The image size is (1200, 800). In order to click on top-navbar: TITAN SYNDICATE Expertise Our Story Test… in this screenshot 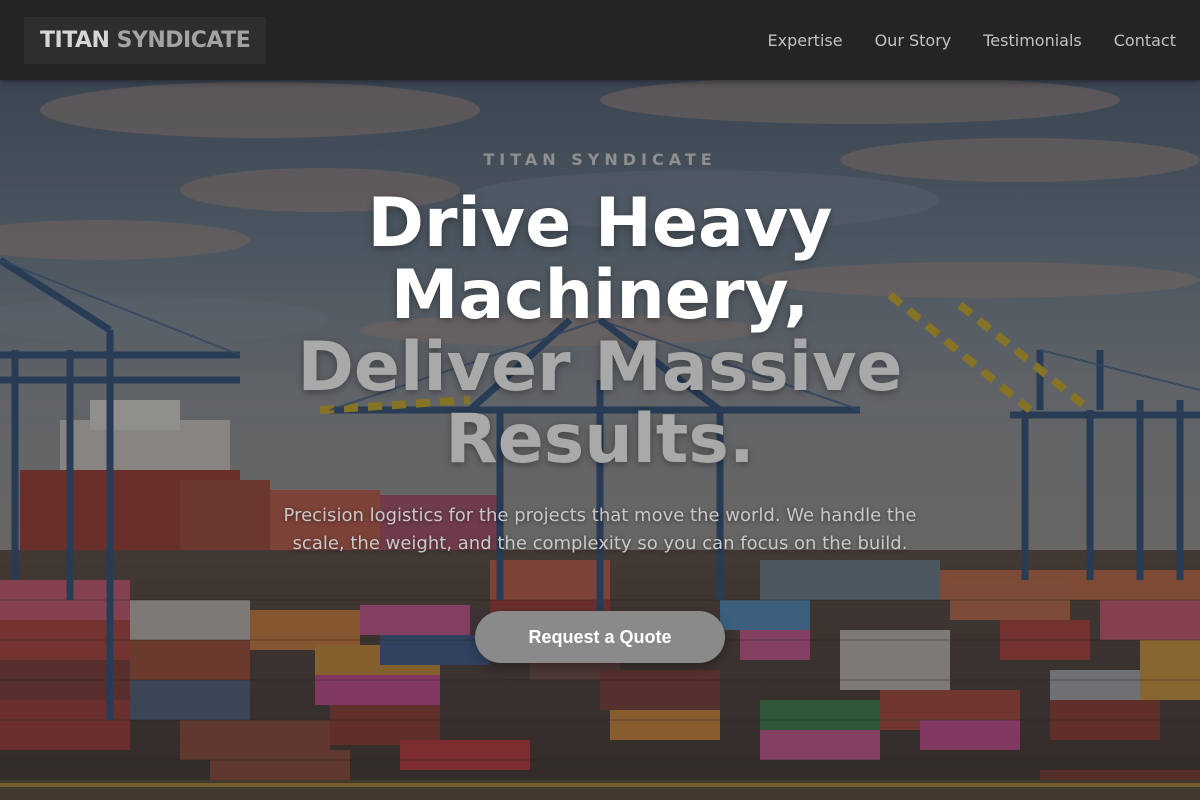, I will do `click(600, 40)`.